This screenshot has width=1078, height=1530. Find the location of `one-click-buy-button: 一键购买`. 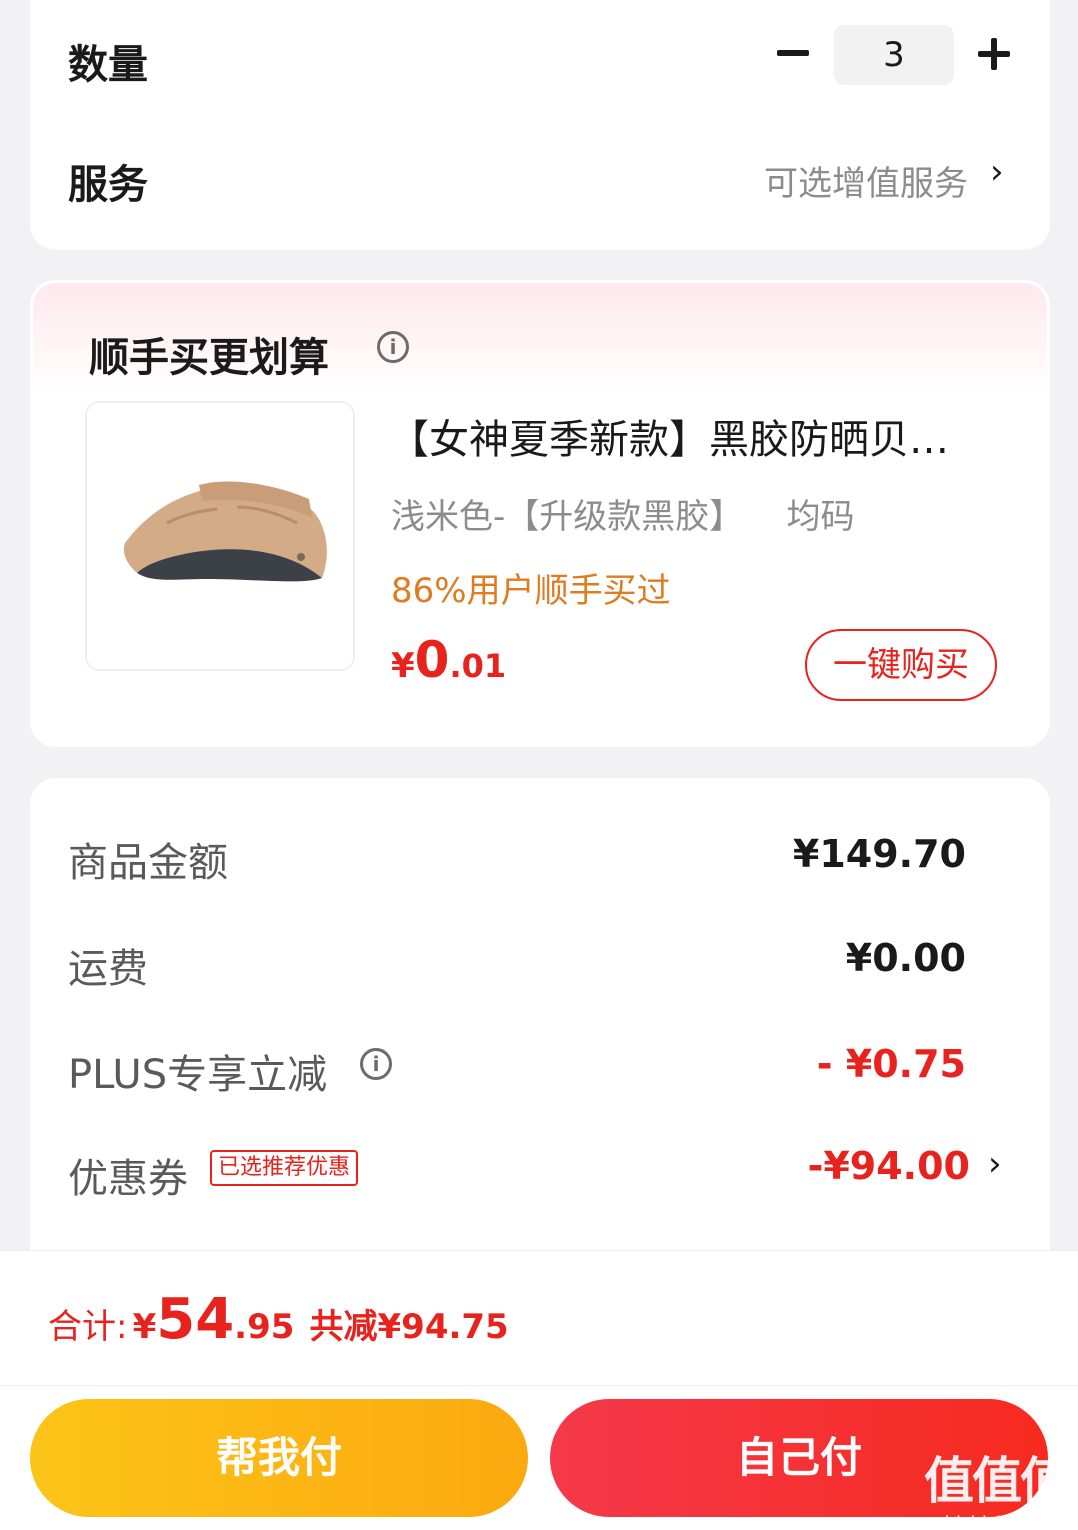

one-click-buy-button: 一键购买 is located at coordinates (901, 665).